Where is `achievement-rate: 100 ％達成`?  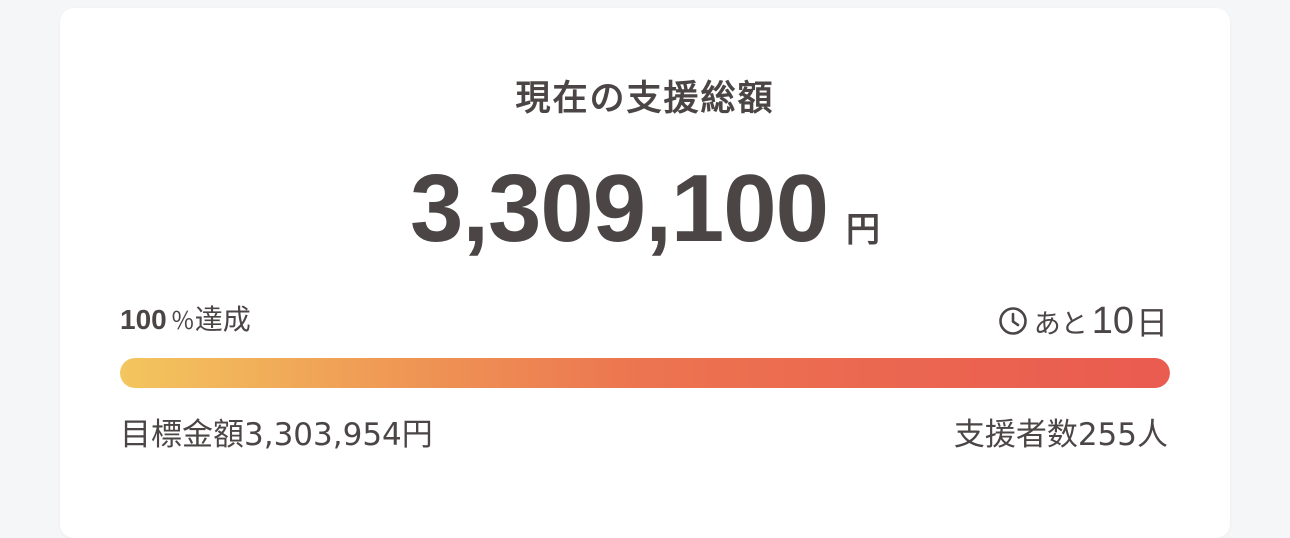 achievement-rate: 100 ％達成 is located at coordinates (185, 322).